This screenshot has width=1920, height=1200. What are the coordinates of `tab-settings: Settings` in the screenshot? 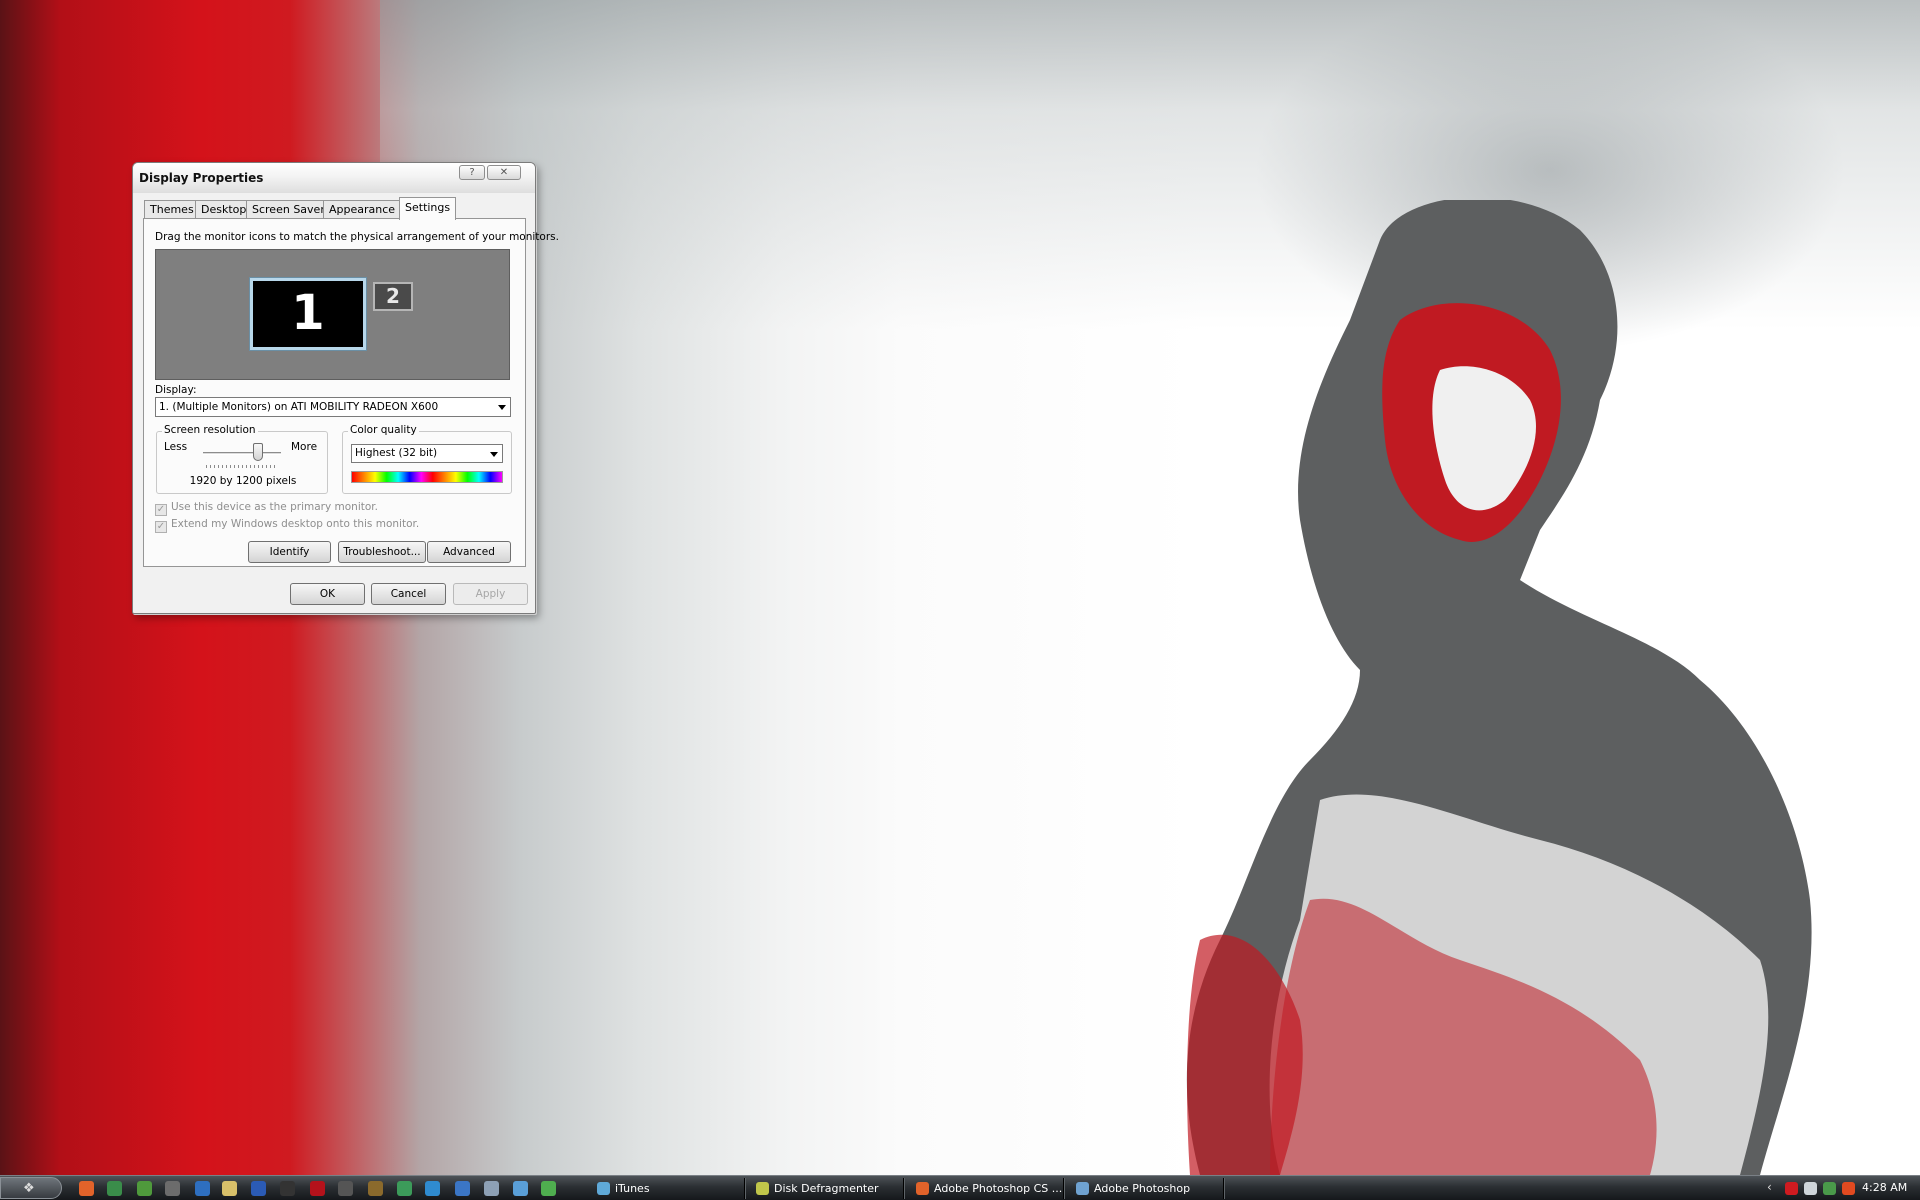 It's located at (428, 208).